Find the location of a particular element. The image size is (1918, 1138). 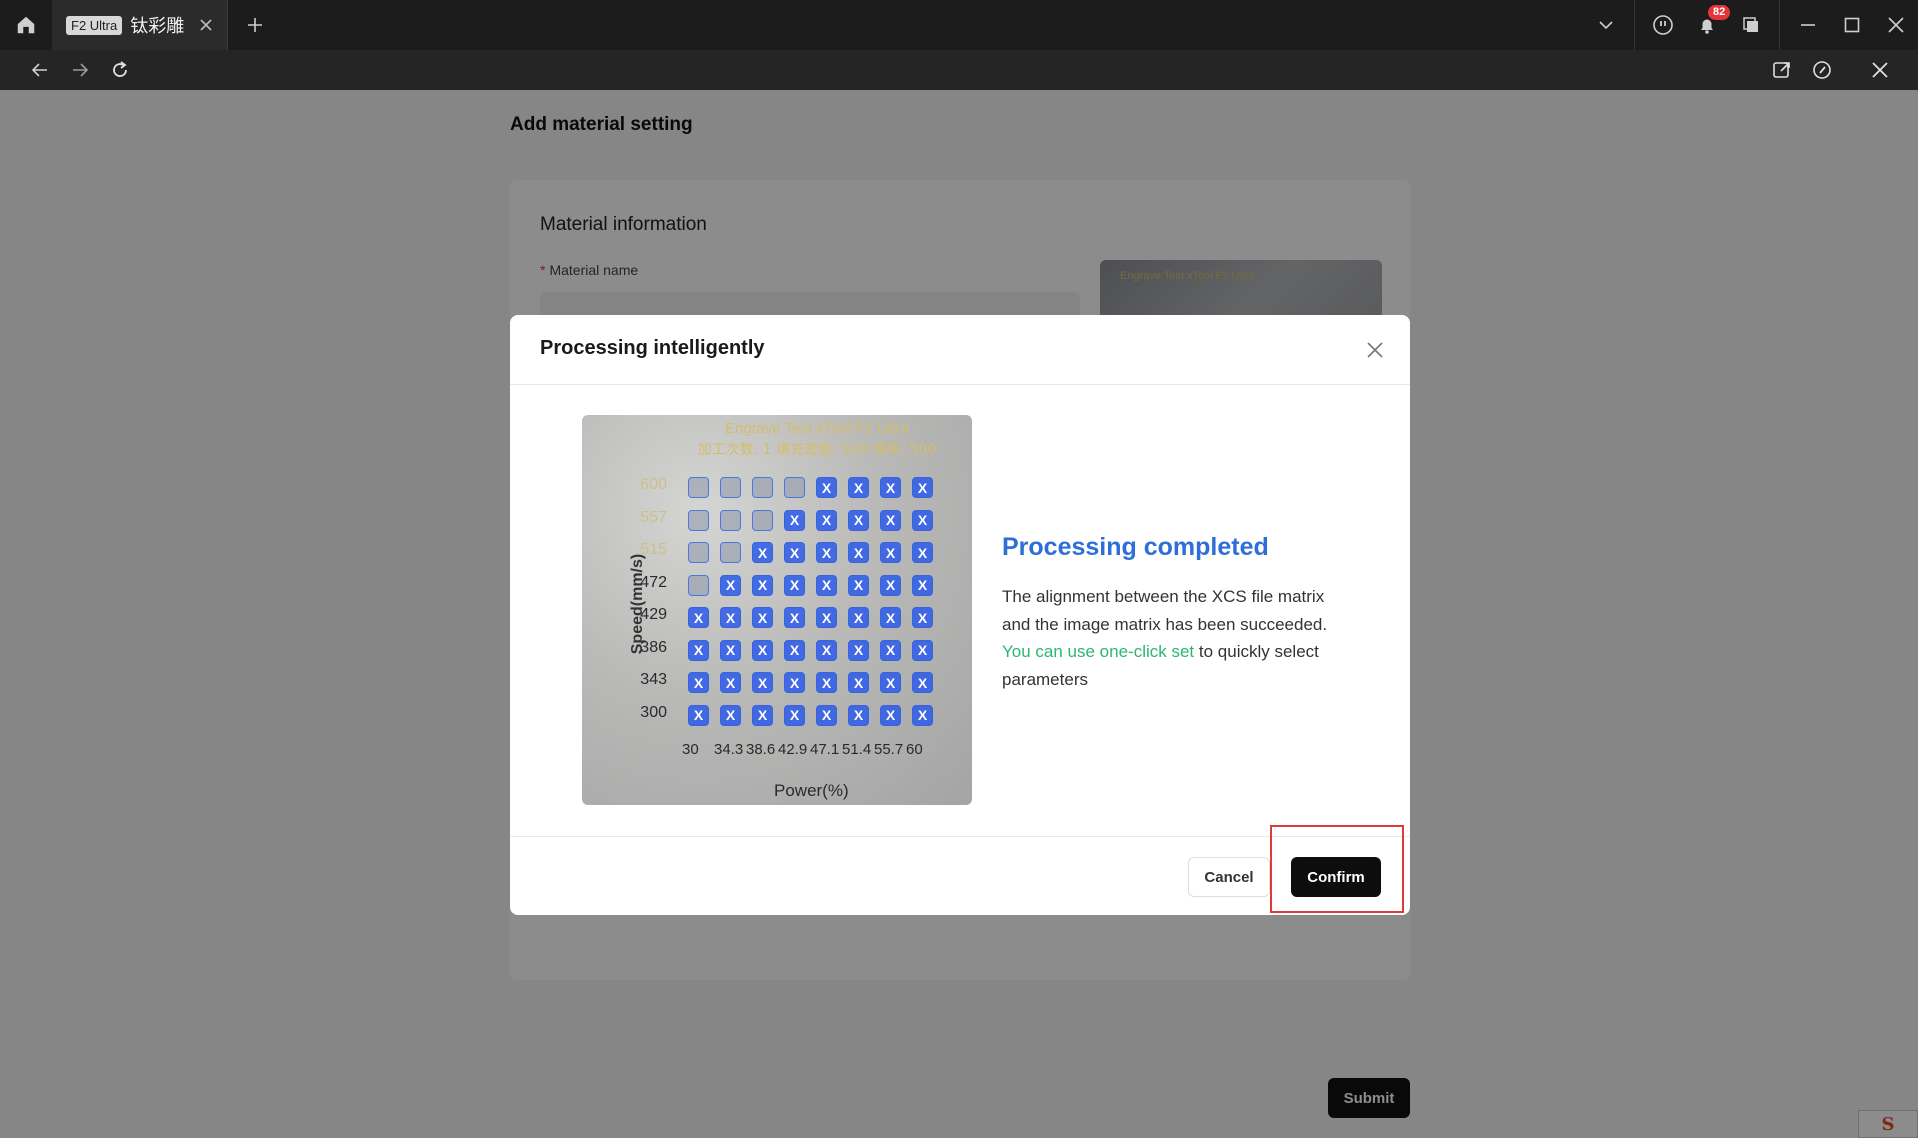

notification-count-badge: 82 is located at coordinates (1719, 12).